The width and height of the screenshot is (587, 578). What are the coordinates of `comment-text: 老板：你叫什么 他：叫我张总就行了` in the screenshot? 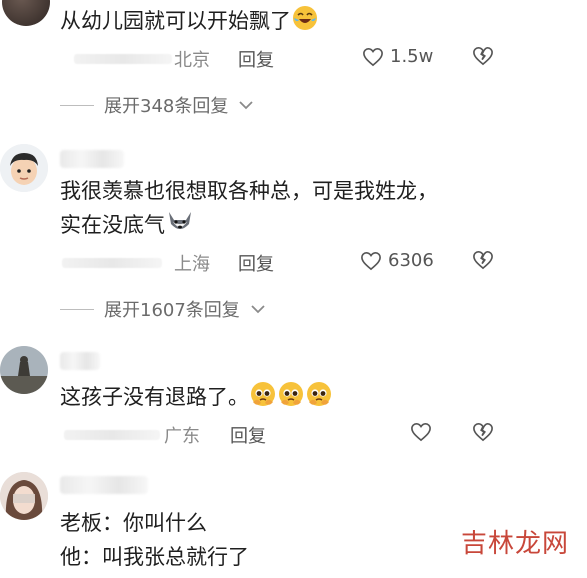 It's located at (154, 540).